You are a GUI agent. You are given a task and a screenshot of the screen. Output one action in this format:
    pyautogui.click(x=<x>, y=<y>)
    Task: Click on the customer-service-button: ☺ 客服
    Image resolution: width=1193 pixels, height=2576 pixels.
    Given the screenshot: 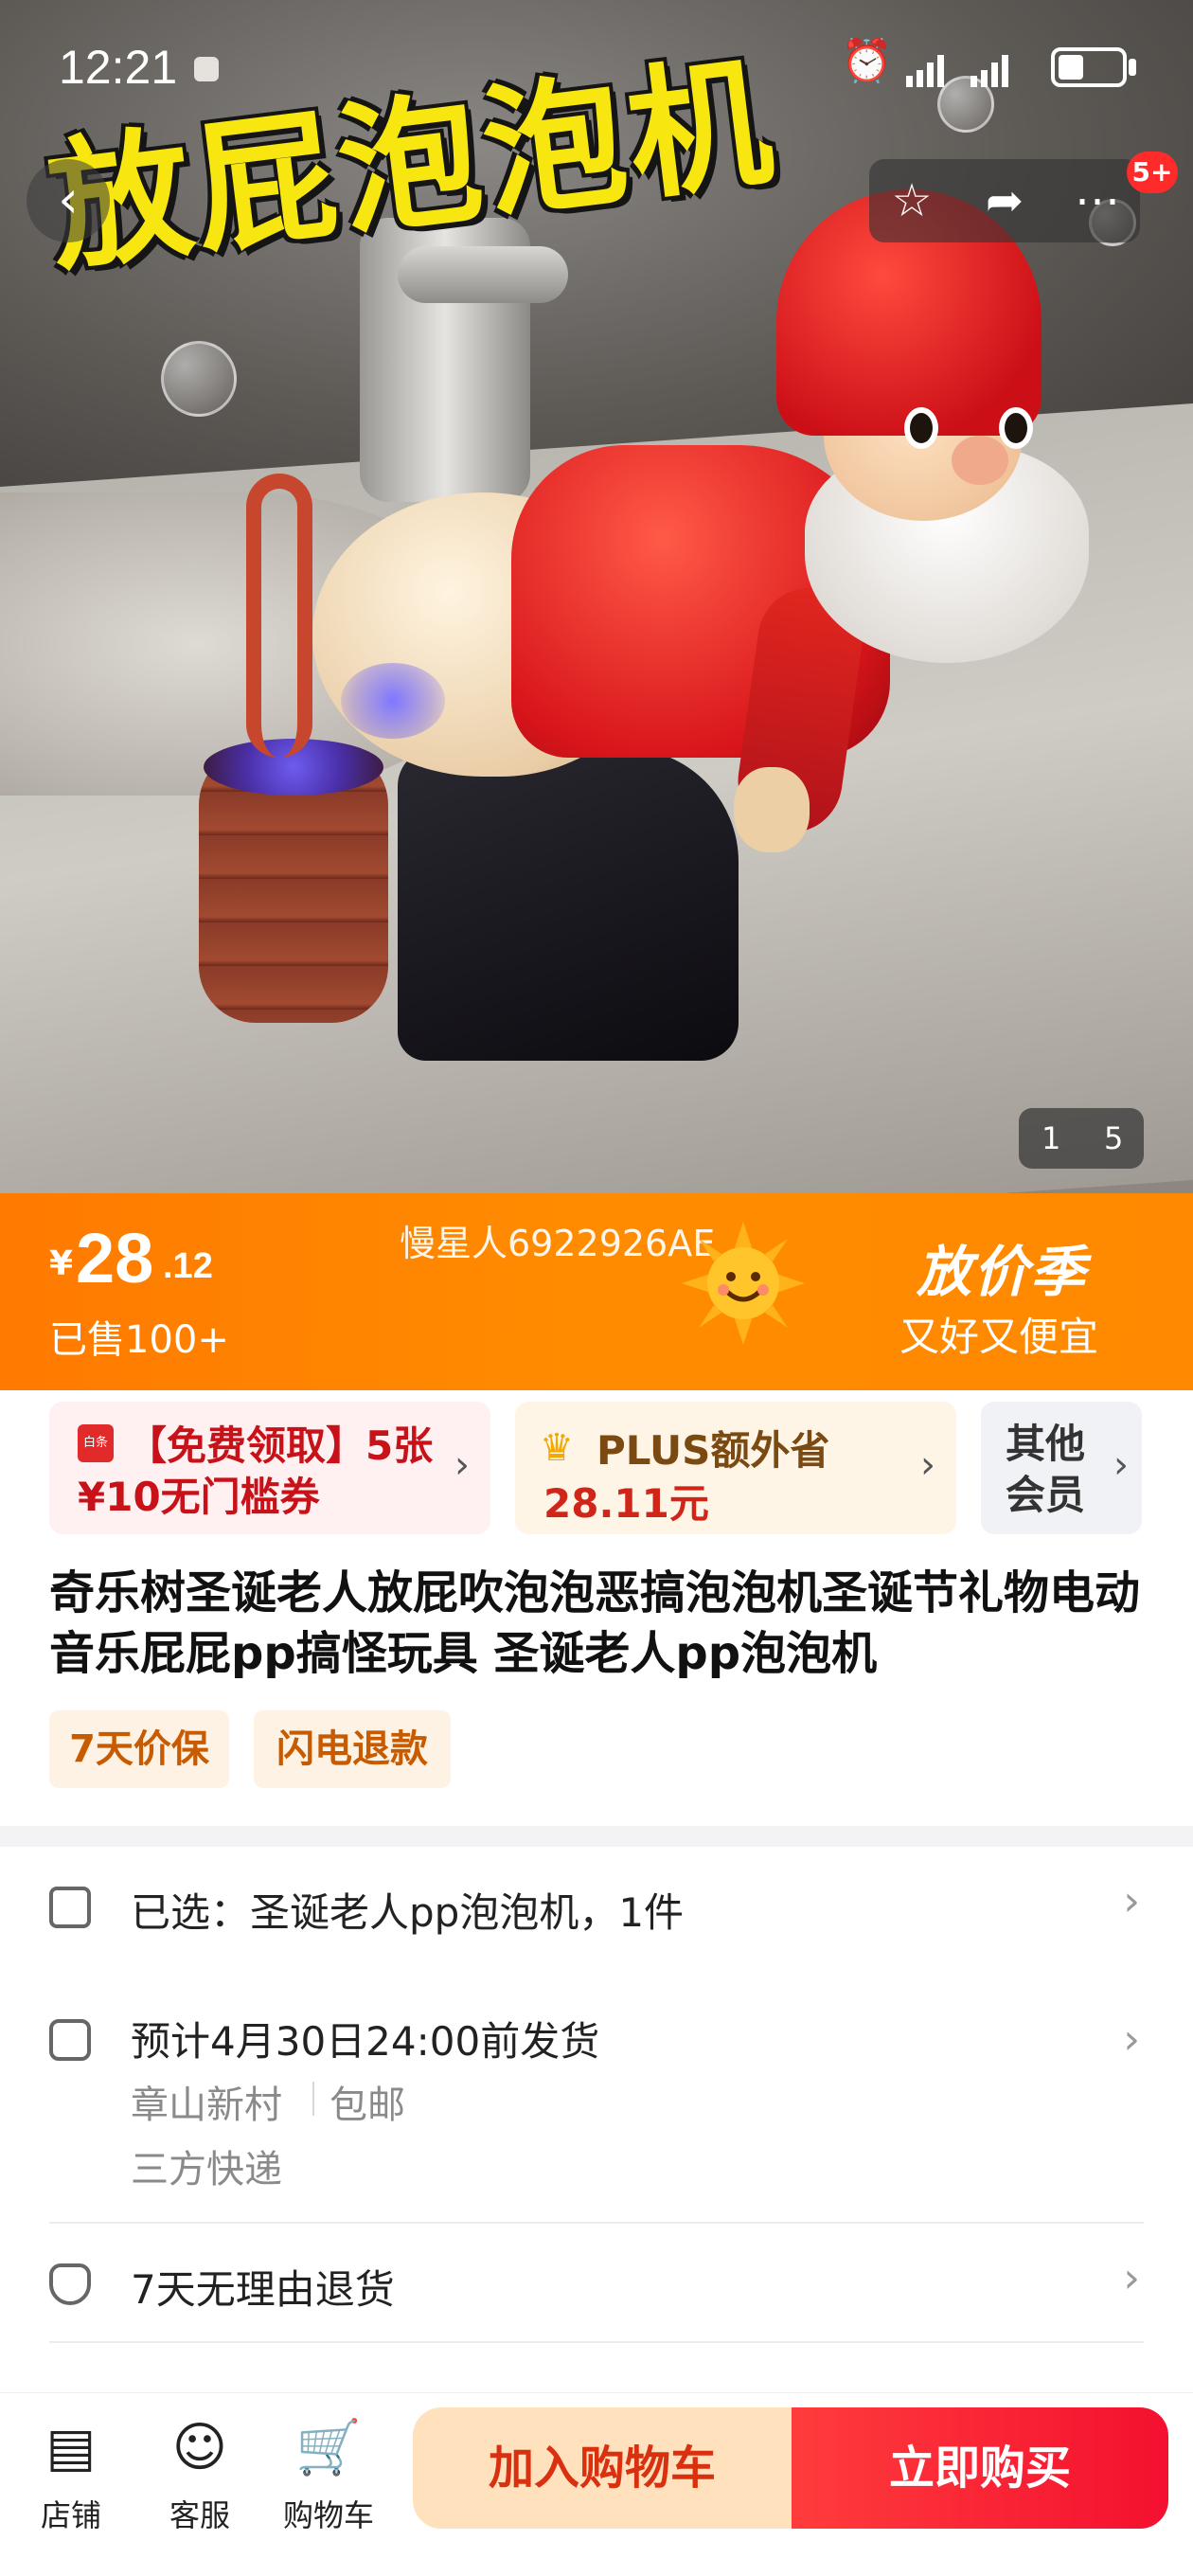 What is the action you would take?
    pyautogui.click(x=200, y=2472)
    